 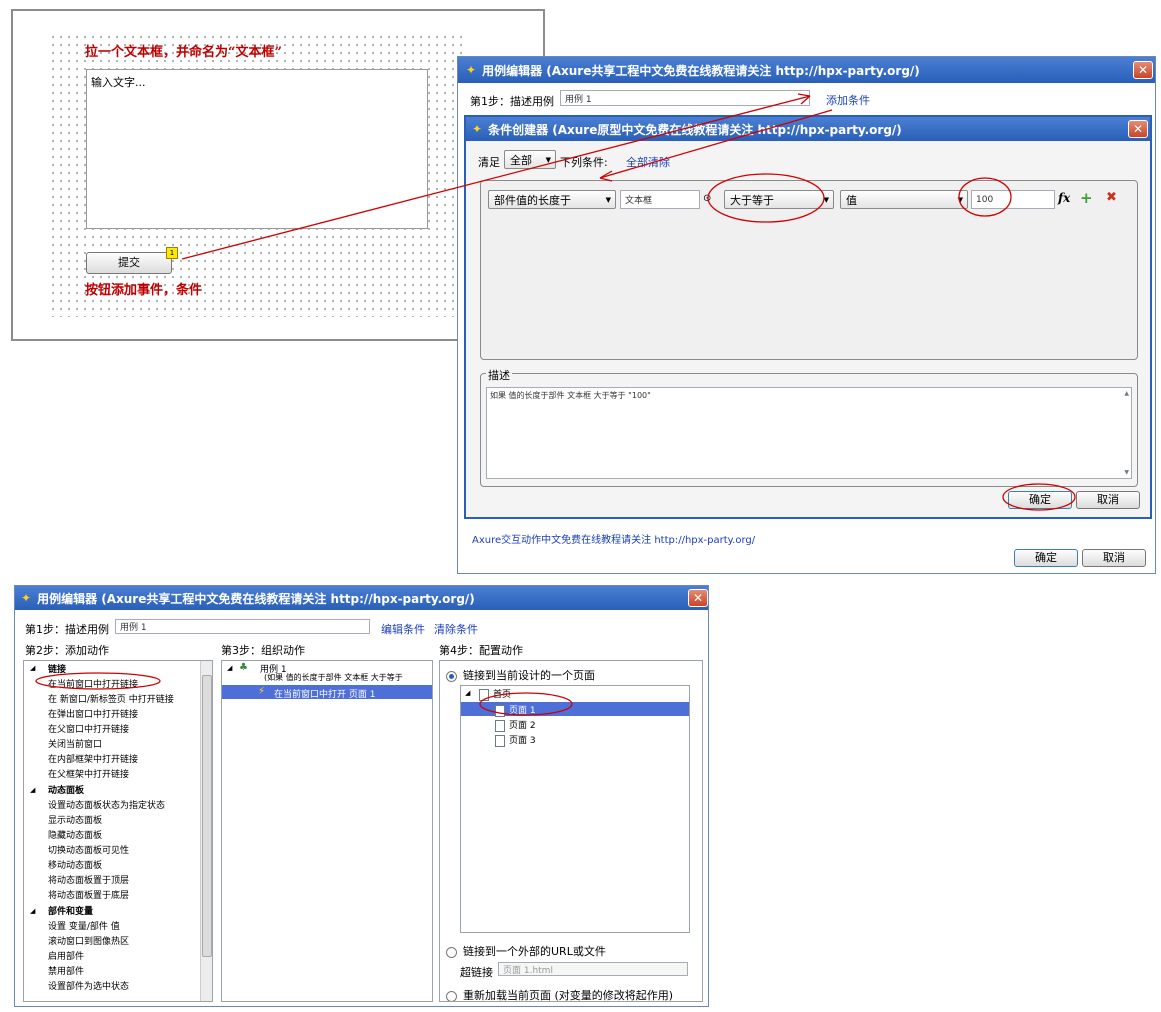 What do you see at coordinates (98, 681) in the screenshot?
I see `circle-open-current` at bounding box center [98, 681].